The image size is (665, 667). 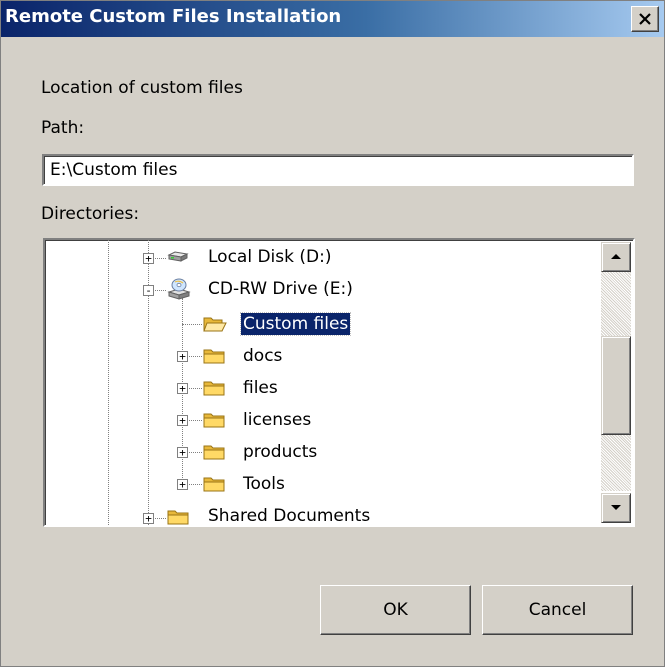 What do you see at coordinates (270, 257) in the screenshot?
I see `tree-node-label: Local Disk (D:)` at bounding box center [270, 257].